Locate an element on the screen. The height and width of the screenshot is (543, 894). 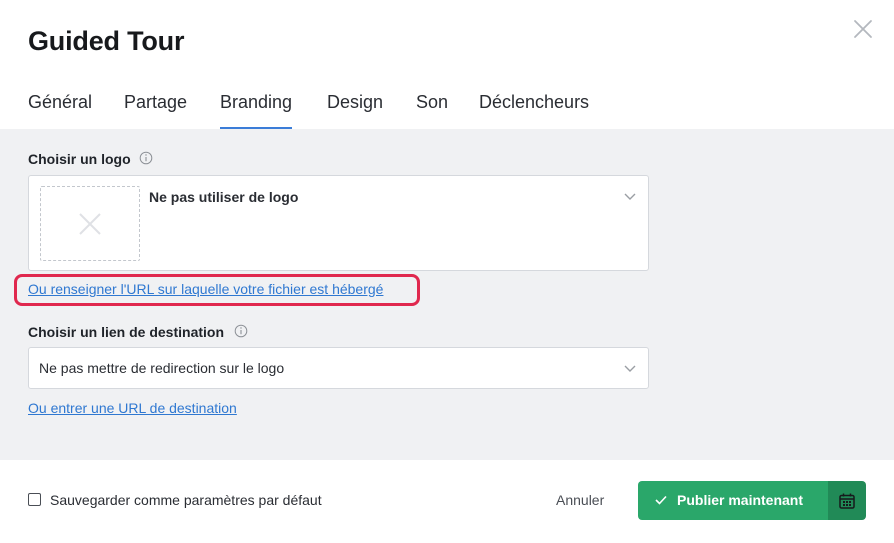
tab-general: Général is located at coordinates (60, 102).